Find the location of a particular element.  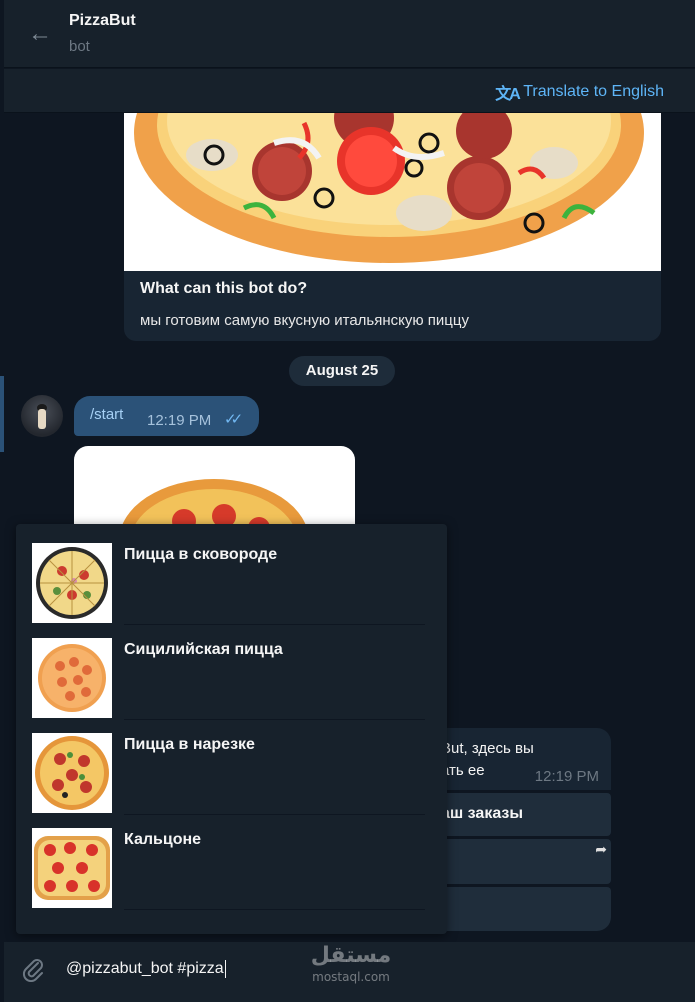

translate-button: 文A Translate to English is located at coordinates (579, 92).